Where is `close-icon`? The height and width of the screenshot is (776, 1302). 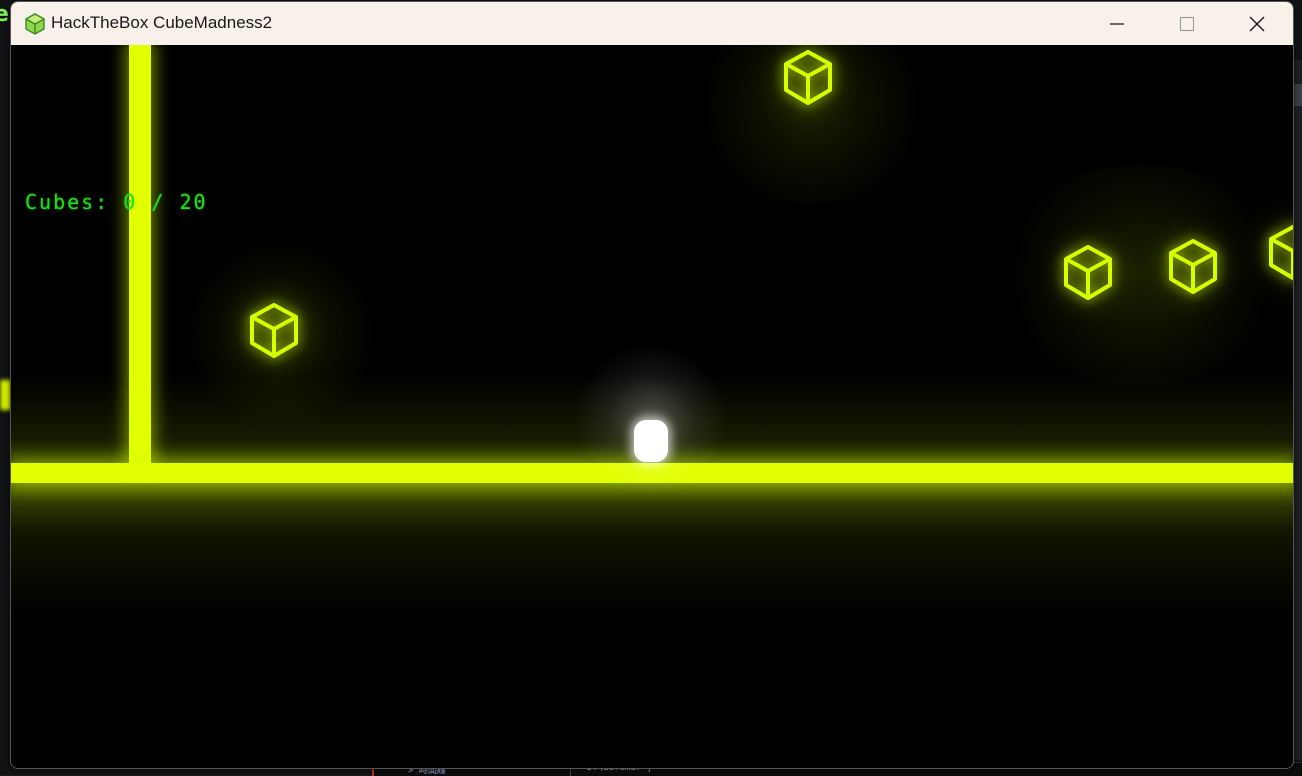 close-icon is located at coordinates (1257, 23).